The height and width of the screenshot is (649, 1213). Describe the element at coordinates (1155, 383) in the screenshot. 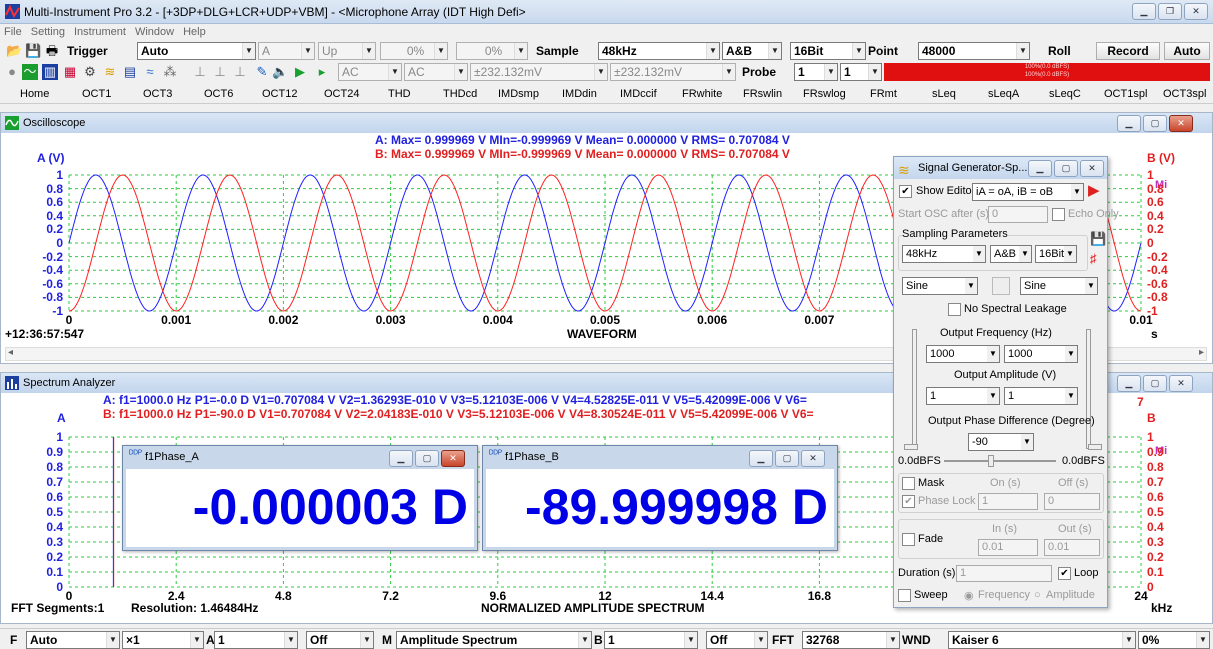

I see `spec-maximize-icon: ▢` at that location.